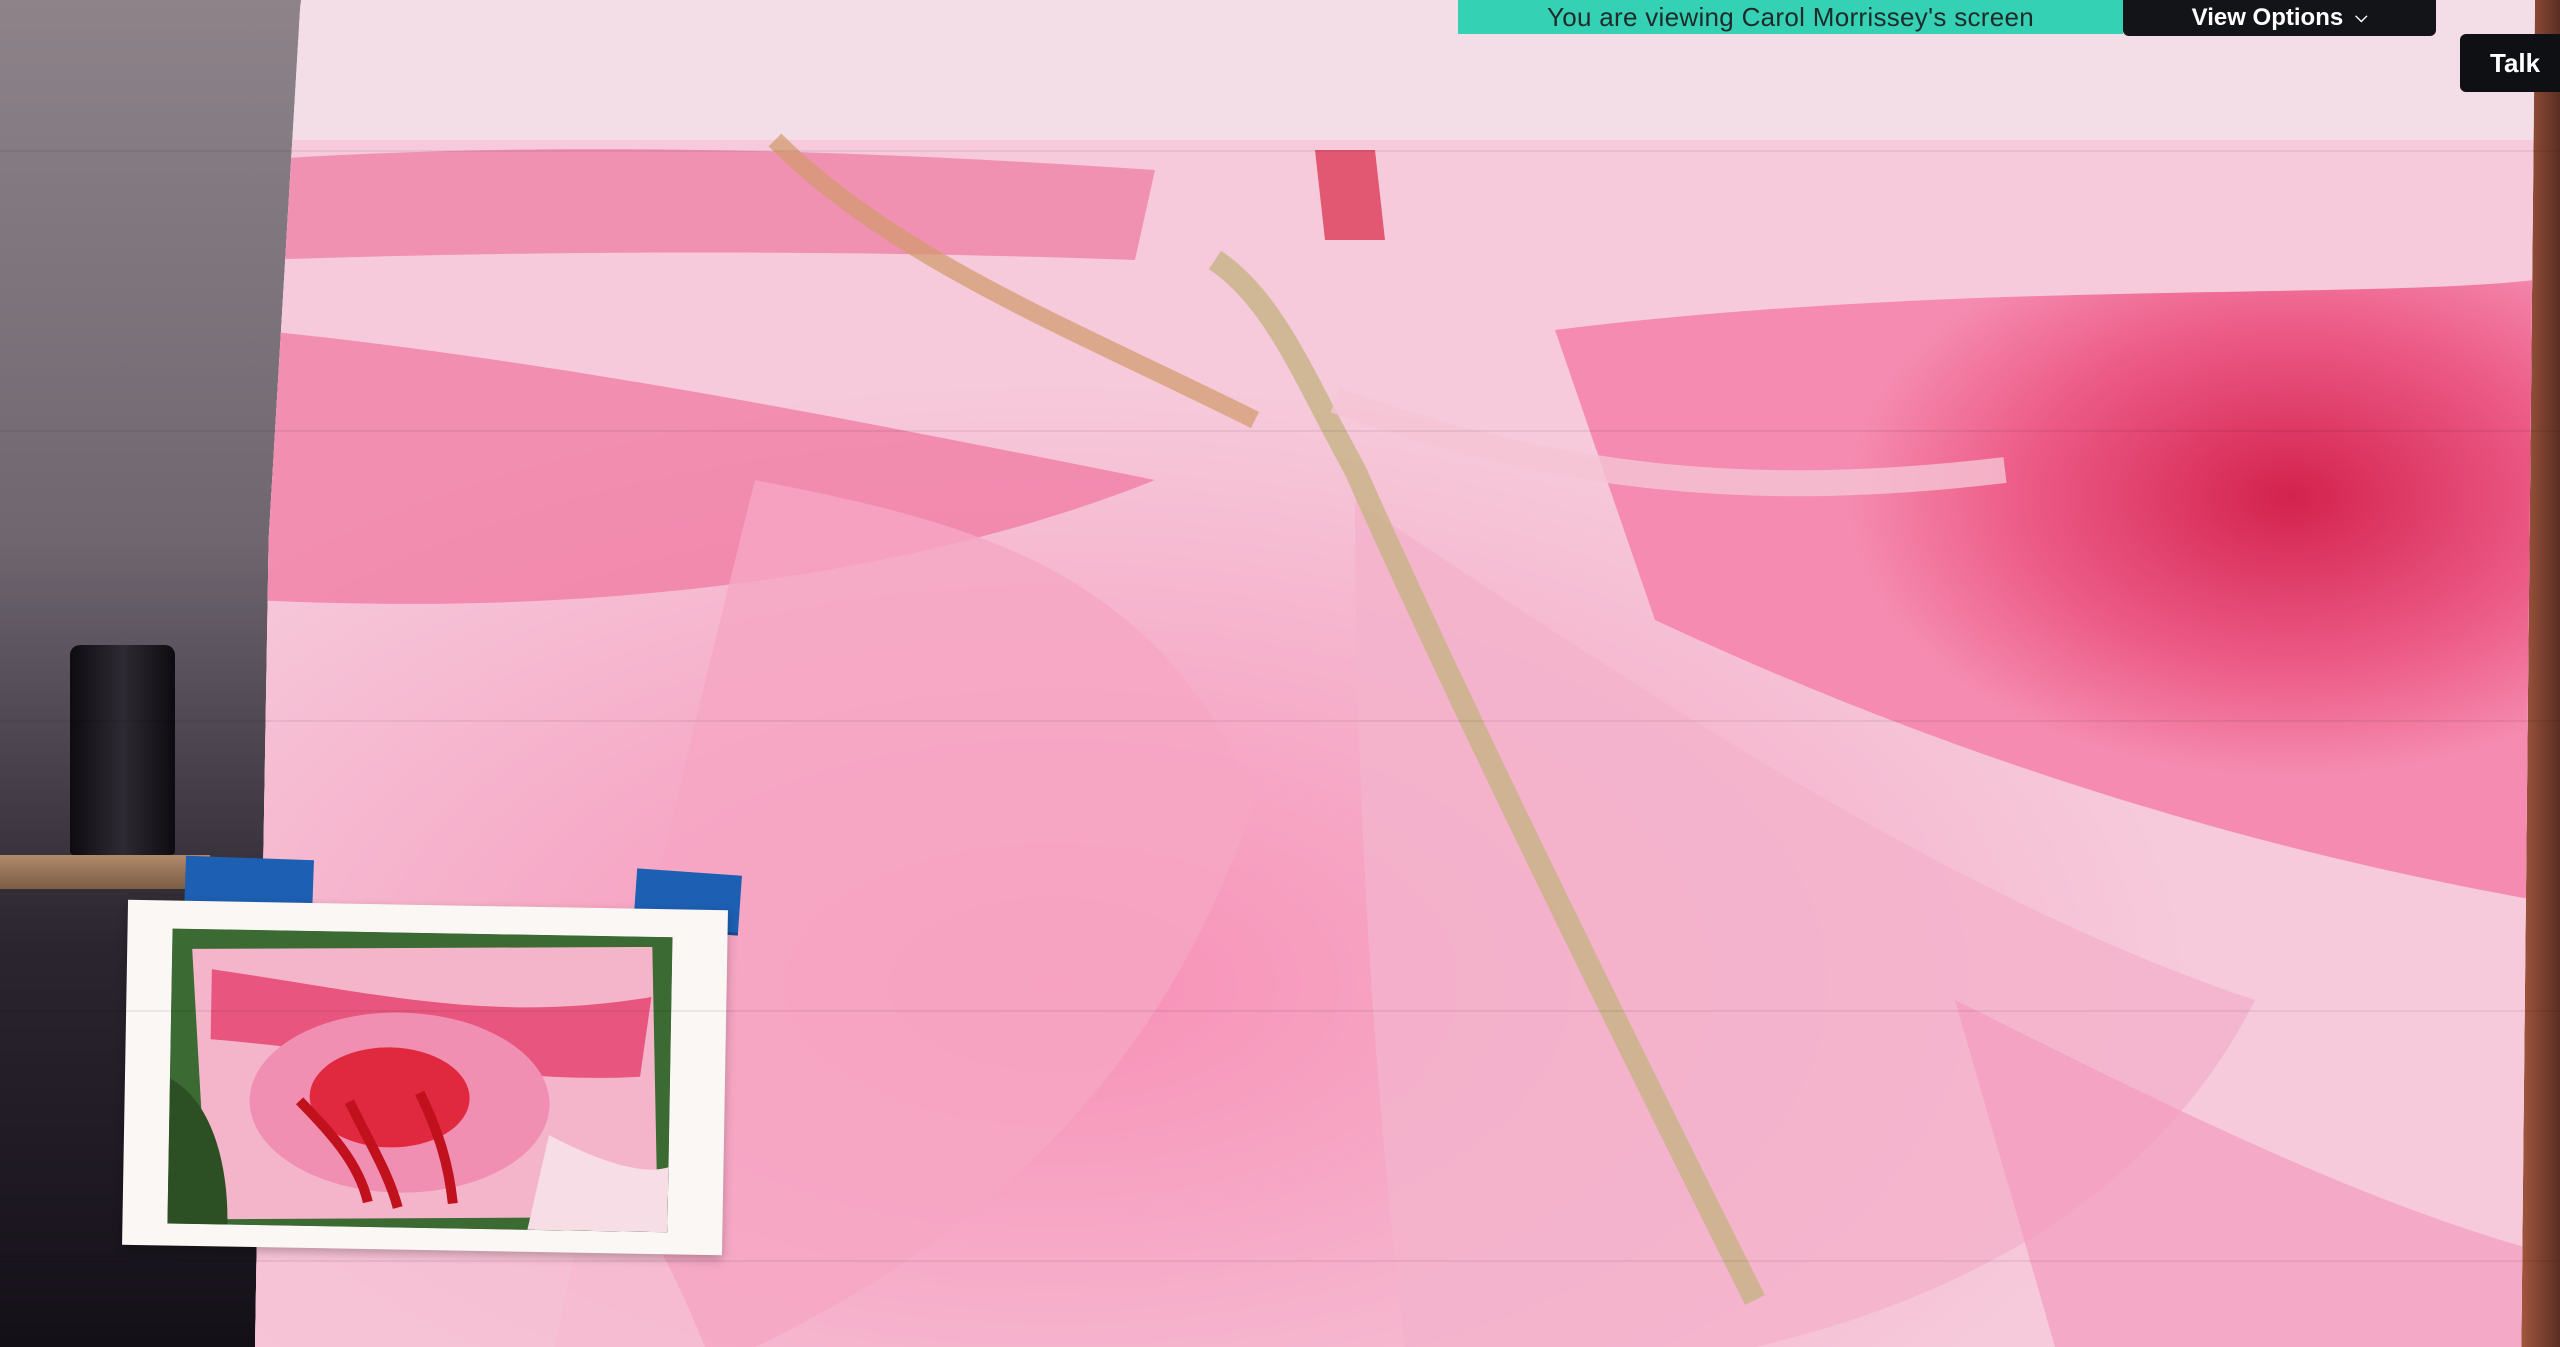  I want to click on view-options-label: View Options, so click(2267, 17).